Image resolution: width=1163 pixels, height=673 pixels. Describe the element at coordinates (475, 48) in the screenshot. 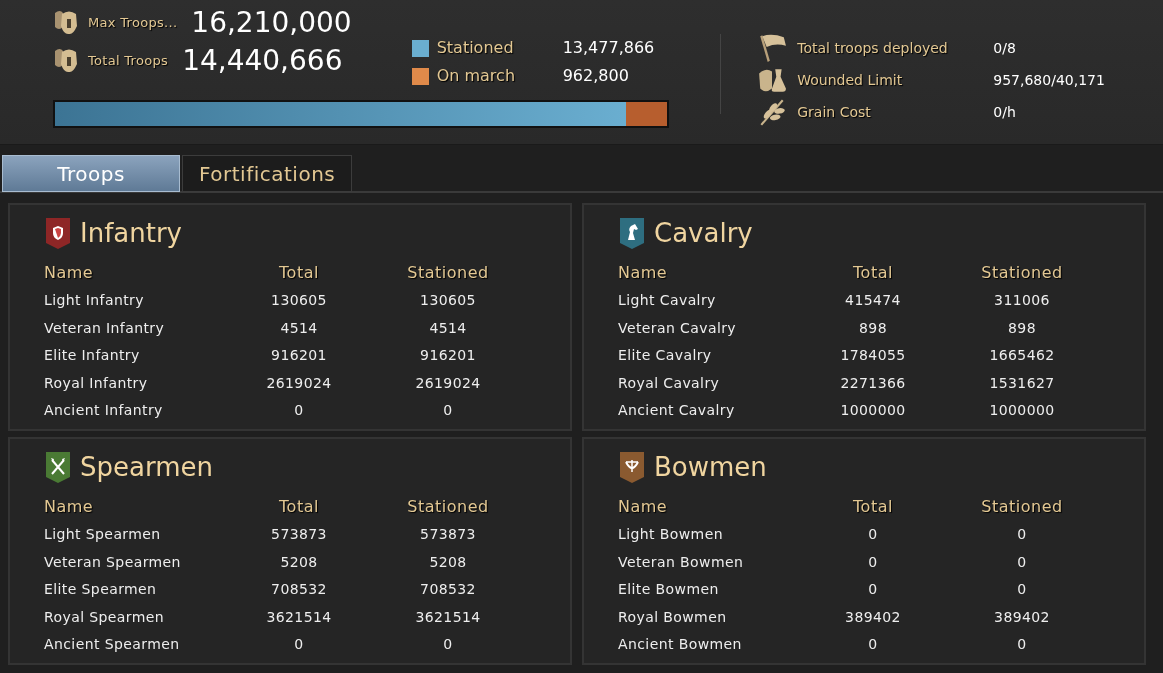

I see `legend-label: Stationed` at that location.